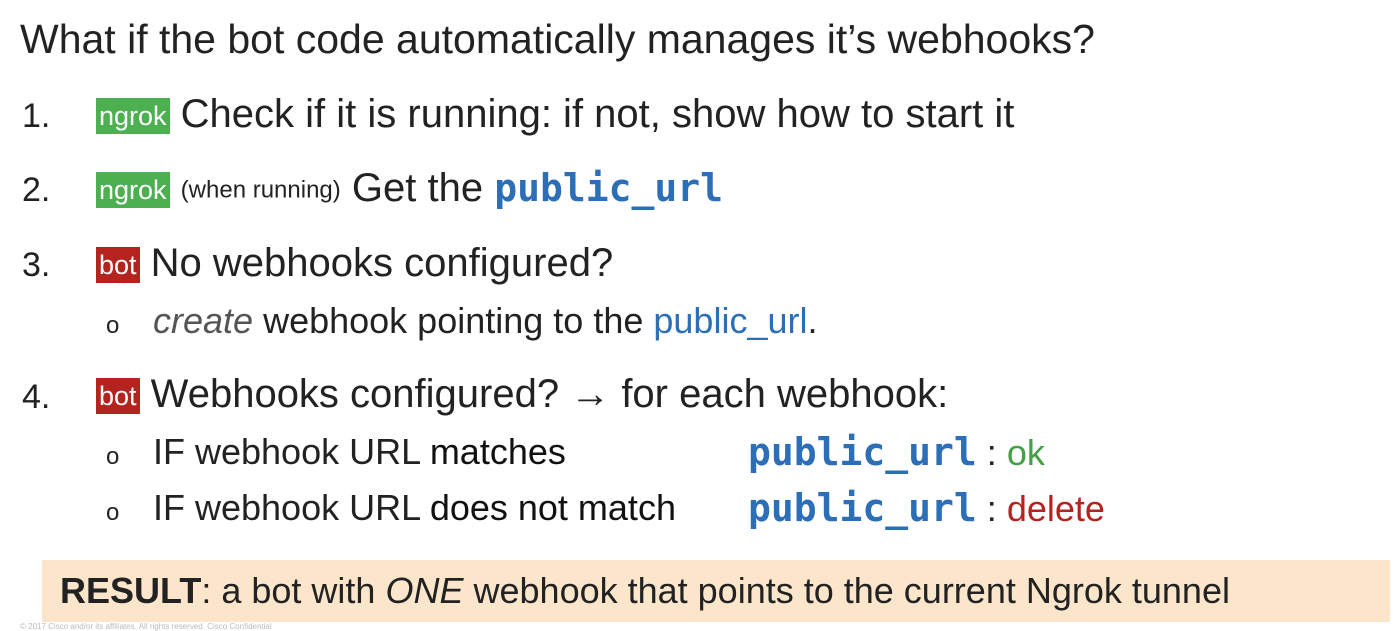 Image resolution: width=1400 pixels, height=631 pixels. I want to click on item-3-number: 3., so click(36, 265).